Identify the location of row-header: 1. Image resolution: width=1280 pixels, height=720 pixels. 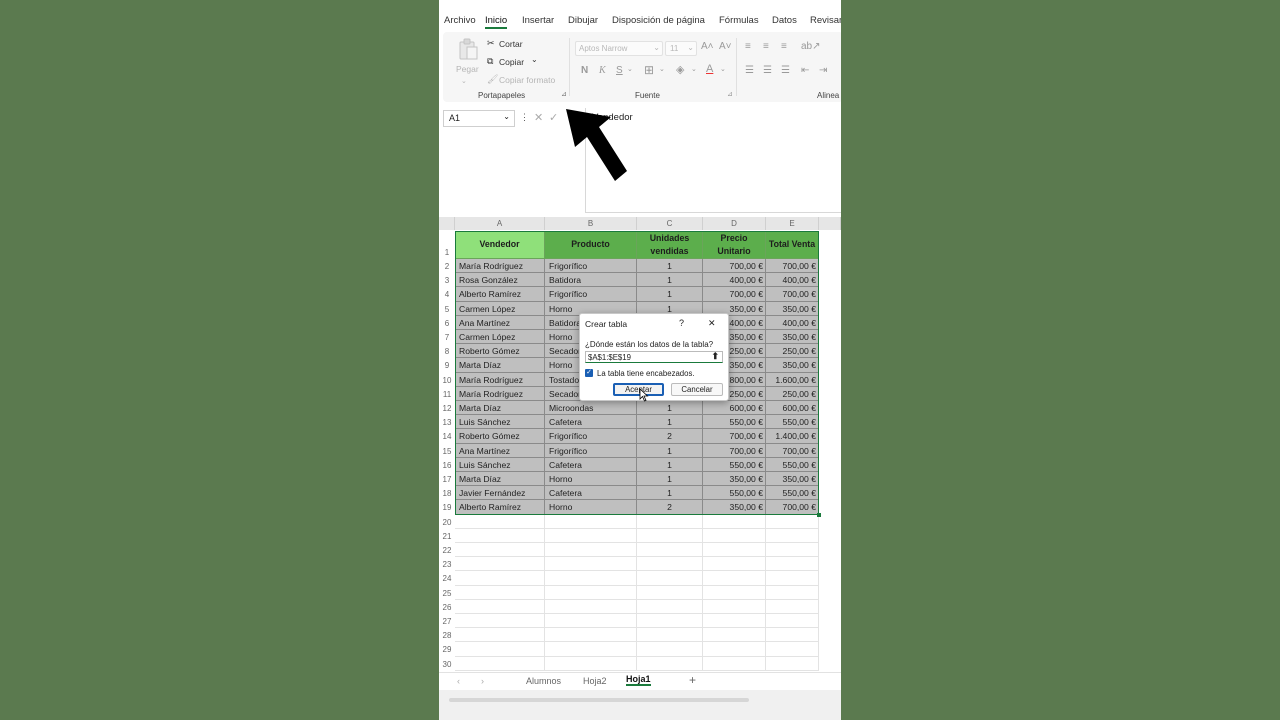
(447, 245).